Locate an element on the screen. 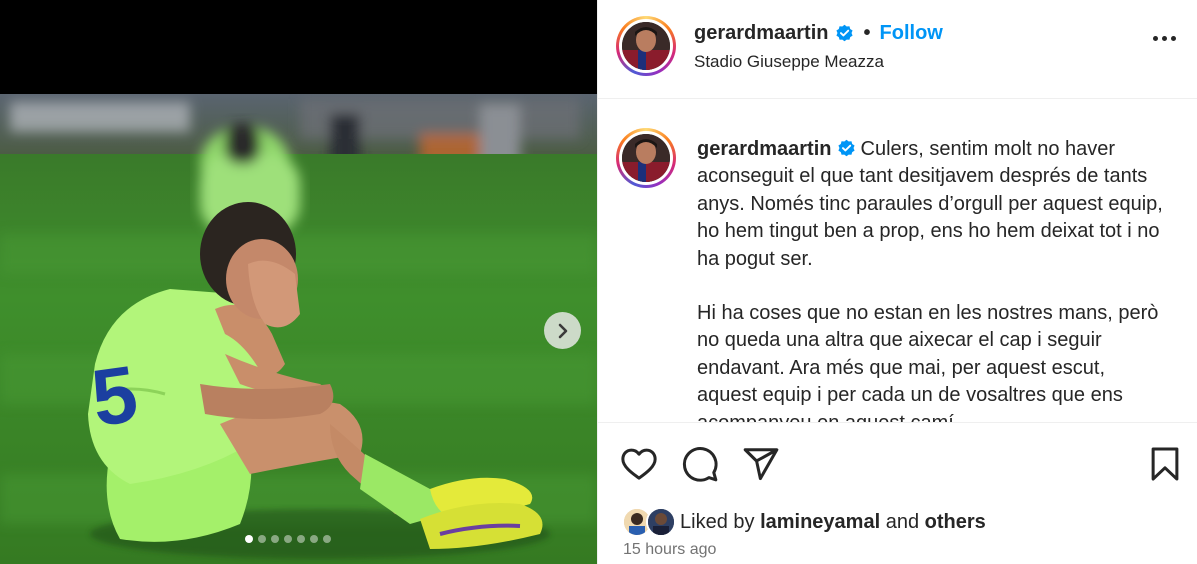 The height and width of the screenshot is (564, 1197). more-options-icon is located at coordinates (1164, 38).